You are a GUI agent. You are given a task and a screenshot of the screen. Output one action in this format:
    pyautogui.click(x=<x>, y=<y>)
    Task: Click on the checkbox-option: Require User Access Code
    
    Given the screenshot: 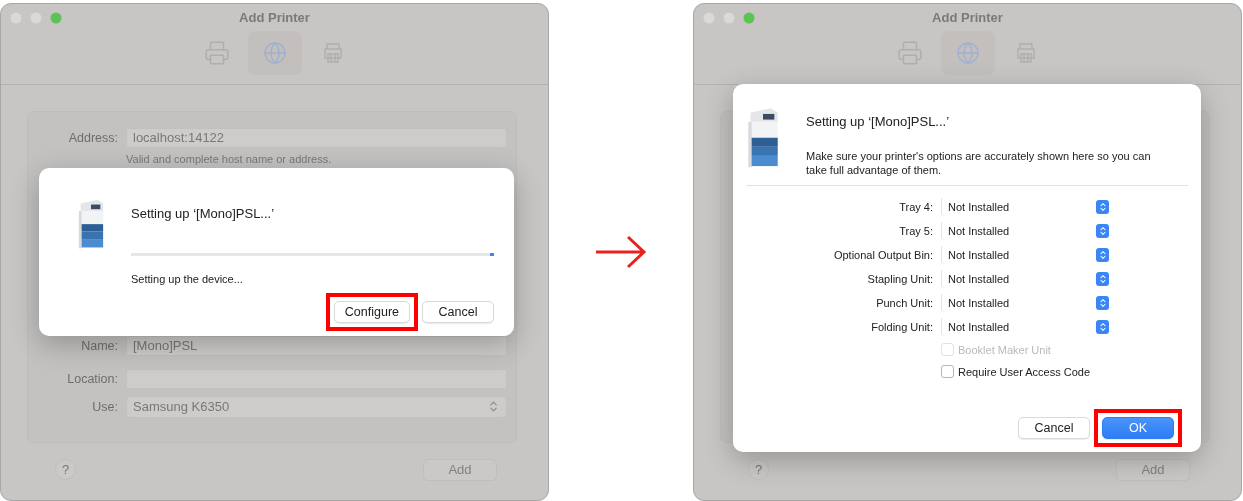 What is the action you would take?
    pyautogui.click(x=1064, y=371)
    